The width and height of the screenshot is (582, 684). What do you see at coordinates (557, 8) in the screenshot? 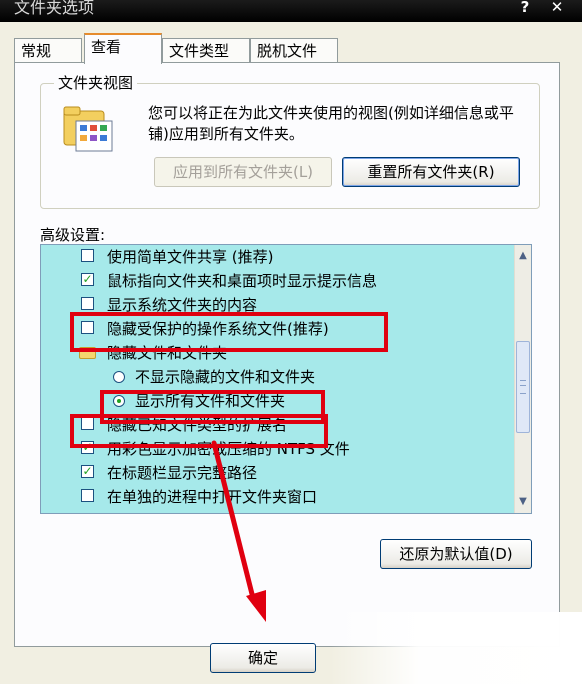
I see `close-icon: ✕` at bounding box center [557, 8].